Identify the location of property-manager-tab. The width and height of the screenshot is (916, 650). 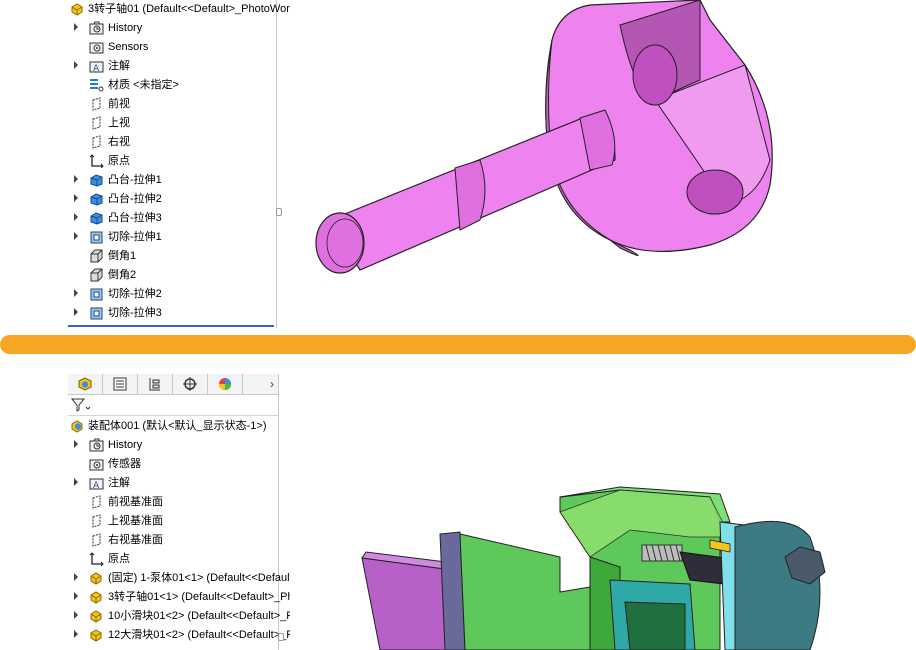
(120, 384).